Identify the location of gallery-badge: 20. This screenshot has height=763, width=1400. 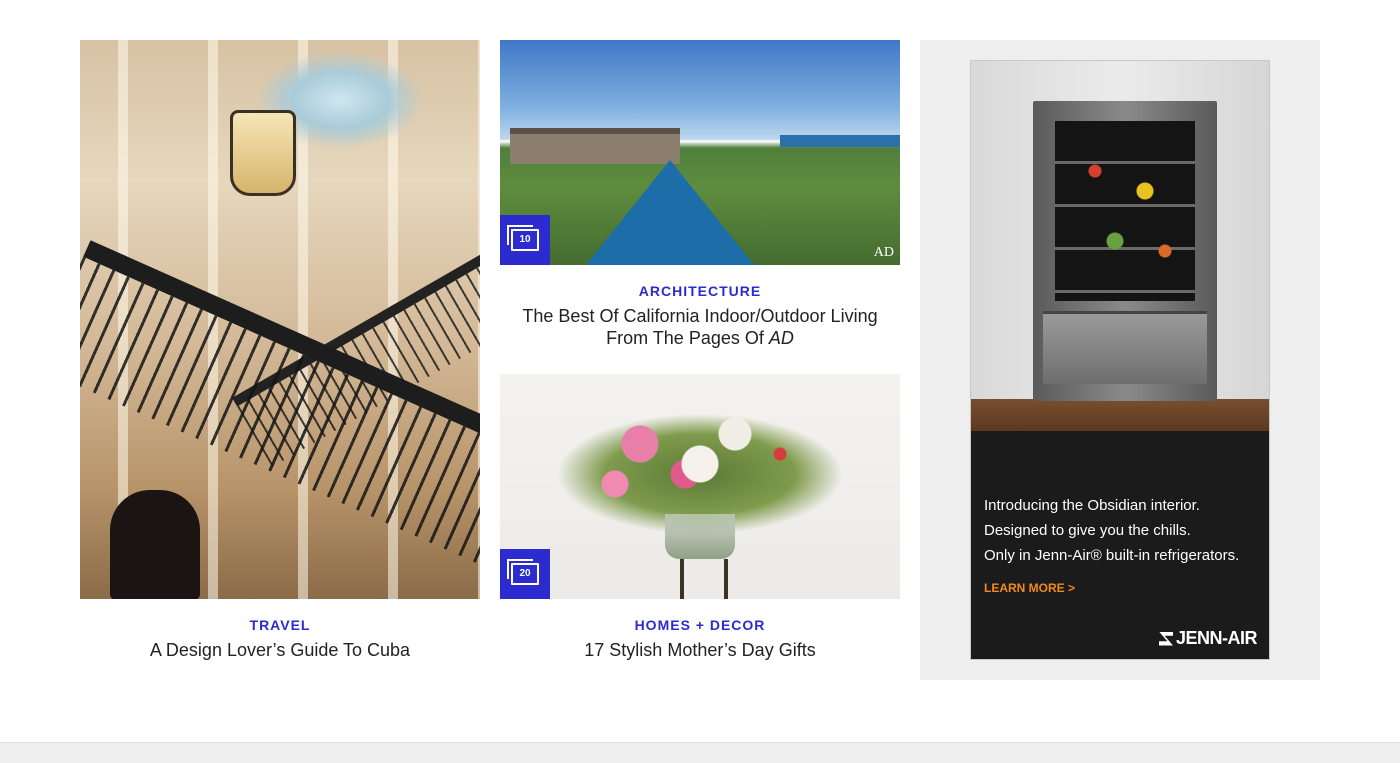
(525, 574).